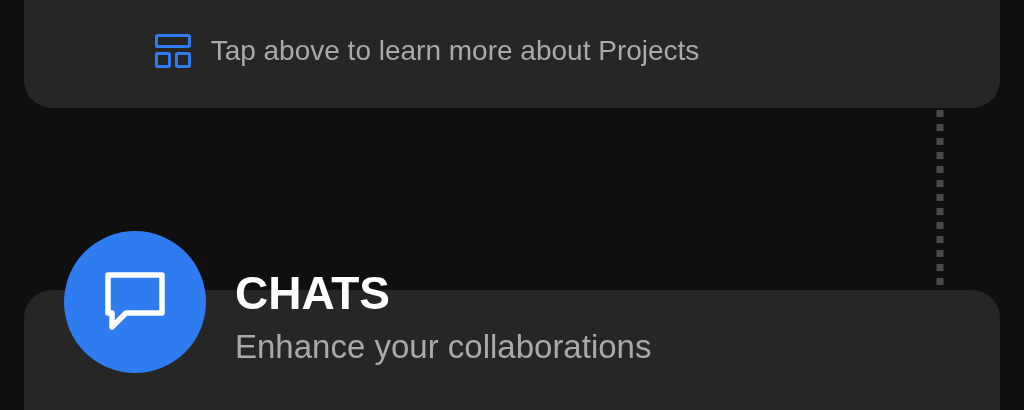 This screenshot has width=1024, height=410. What do you see at coordinates (172, 51) in the screenshot?
I see `layout-icon` at bounding box center [172, 51].